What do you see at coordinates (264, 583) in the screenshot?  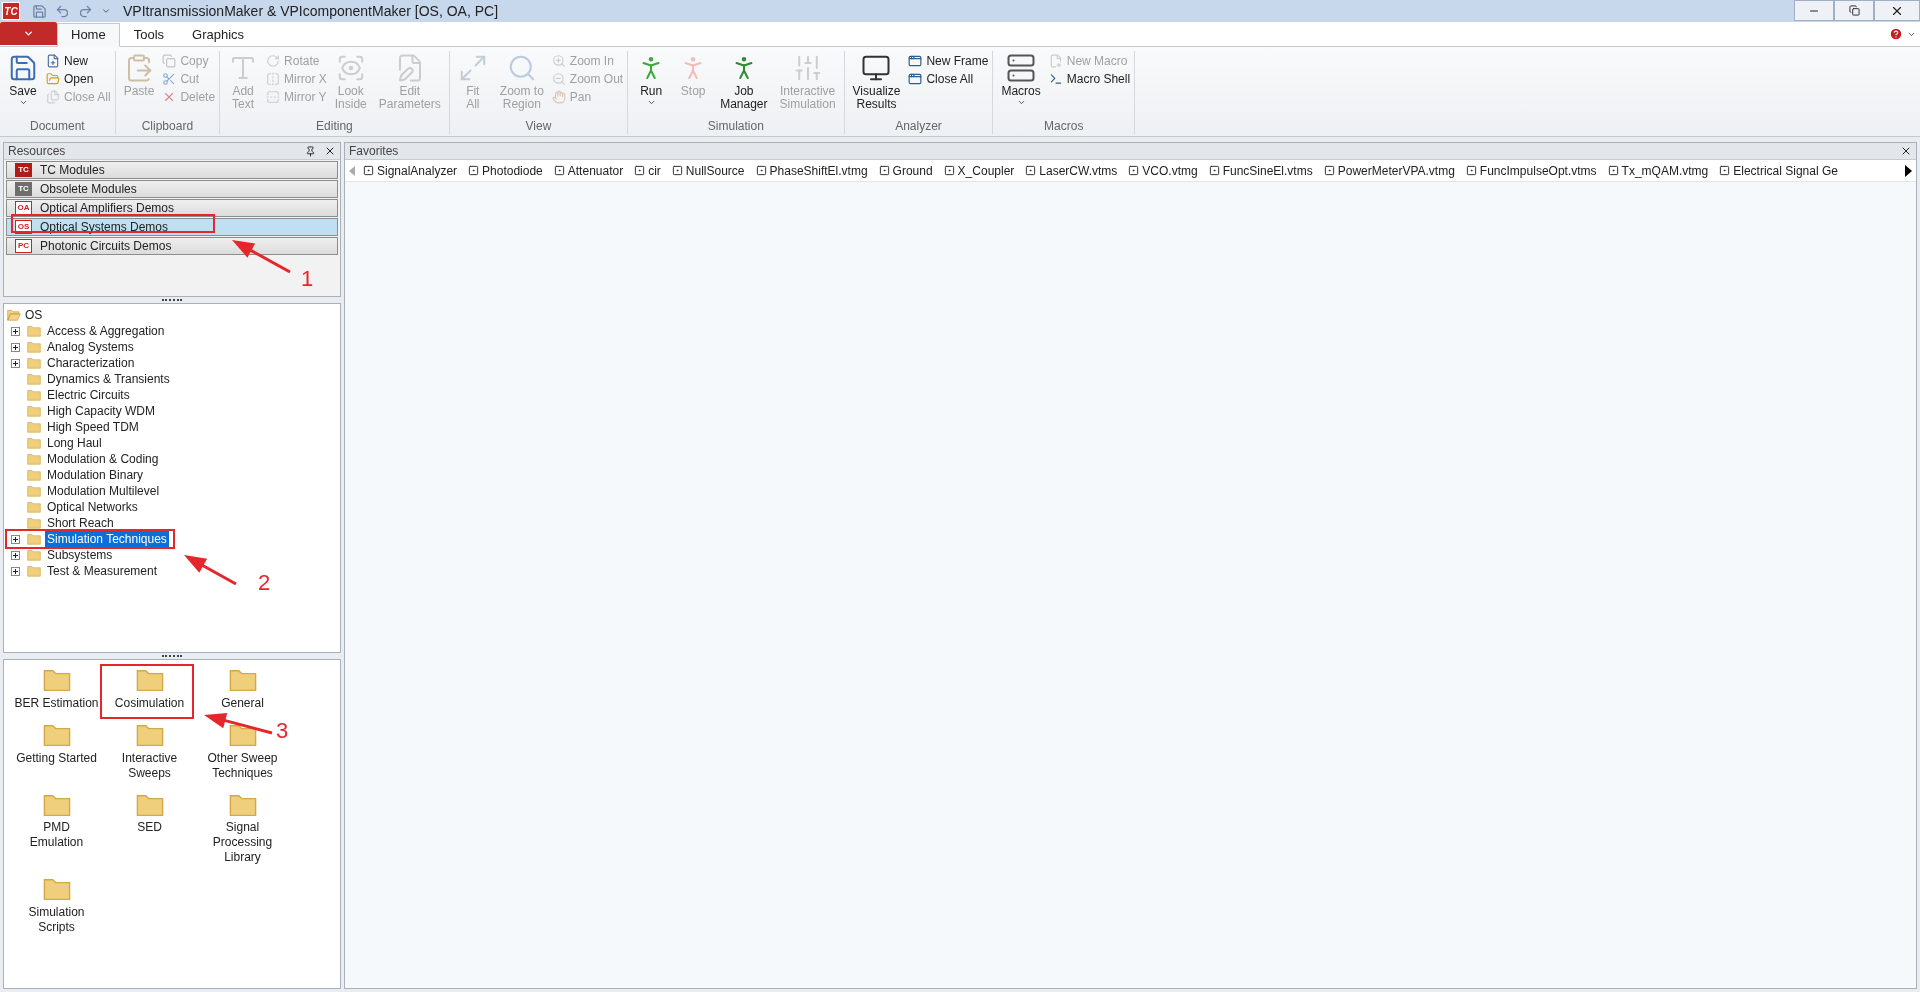 I see `step-number: 2` at bounding box center [264, 583].